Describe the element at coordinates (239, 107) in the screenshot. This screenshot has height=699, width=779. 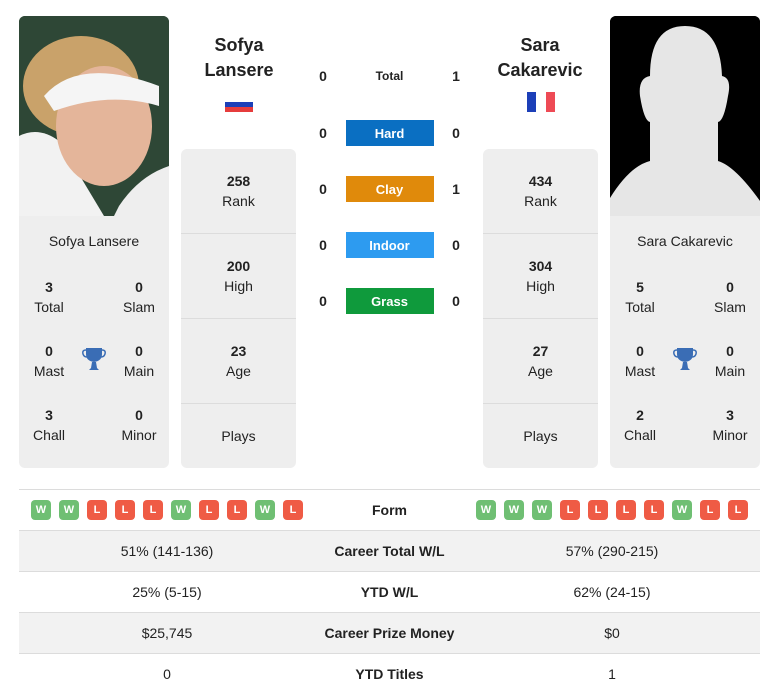
I see `russia-flag-icon` at that location.